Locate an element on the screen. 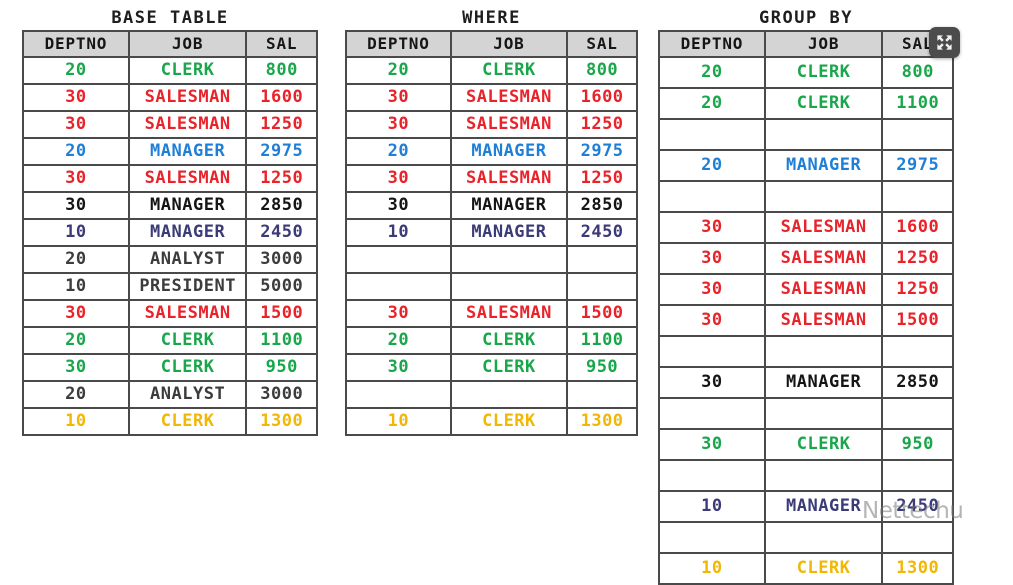 This screenshot has height=585, width=1013. fullscreen-button is located at coordinates (944, 42).